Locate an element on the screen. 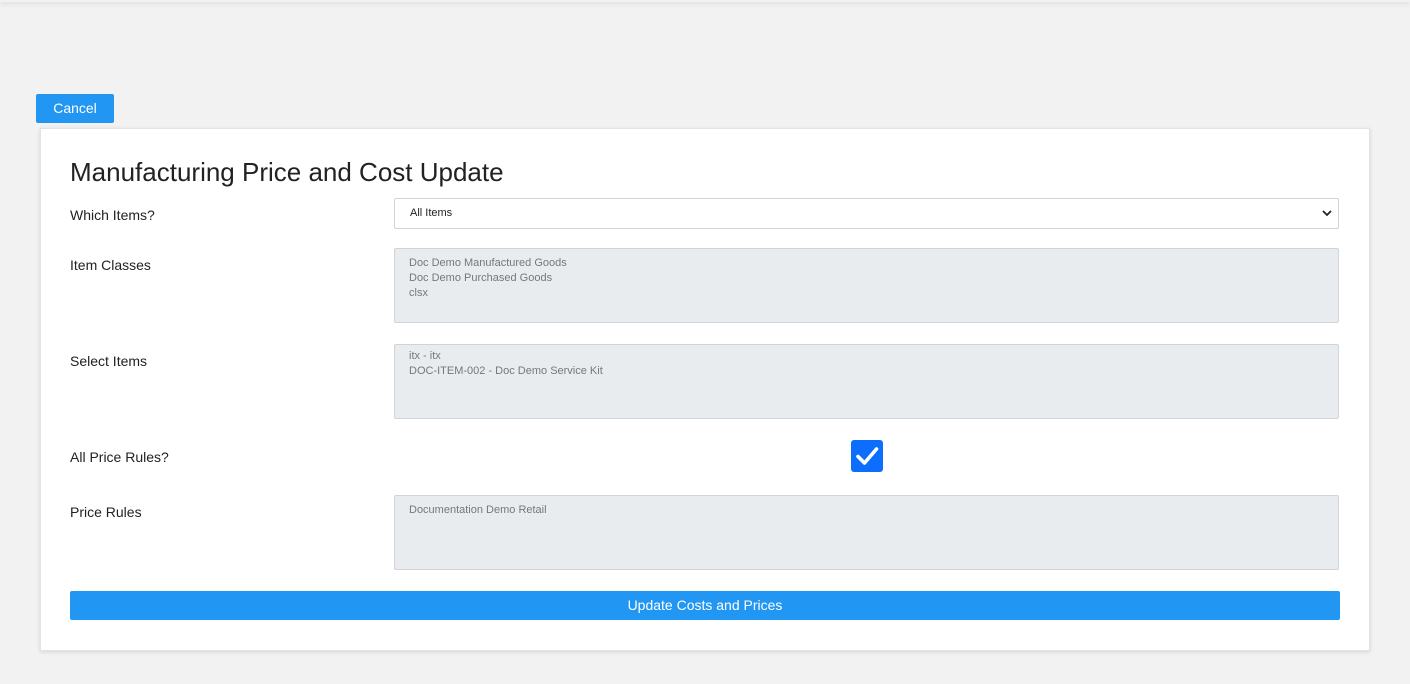  price-rule-option: Documentation Demo Retail is located at coordinates (478, 510).